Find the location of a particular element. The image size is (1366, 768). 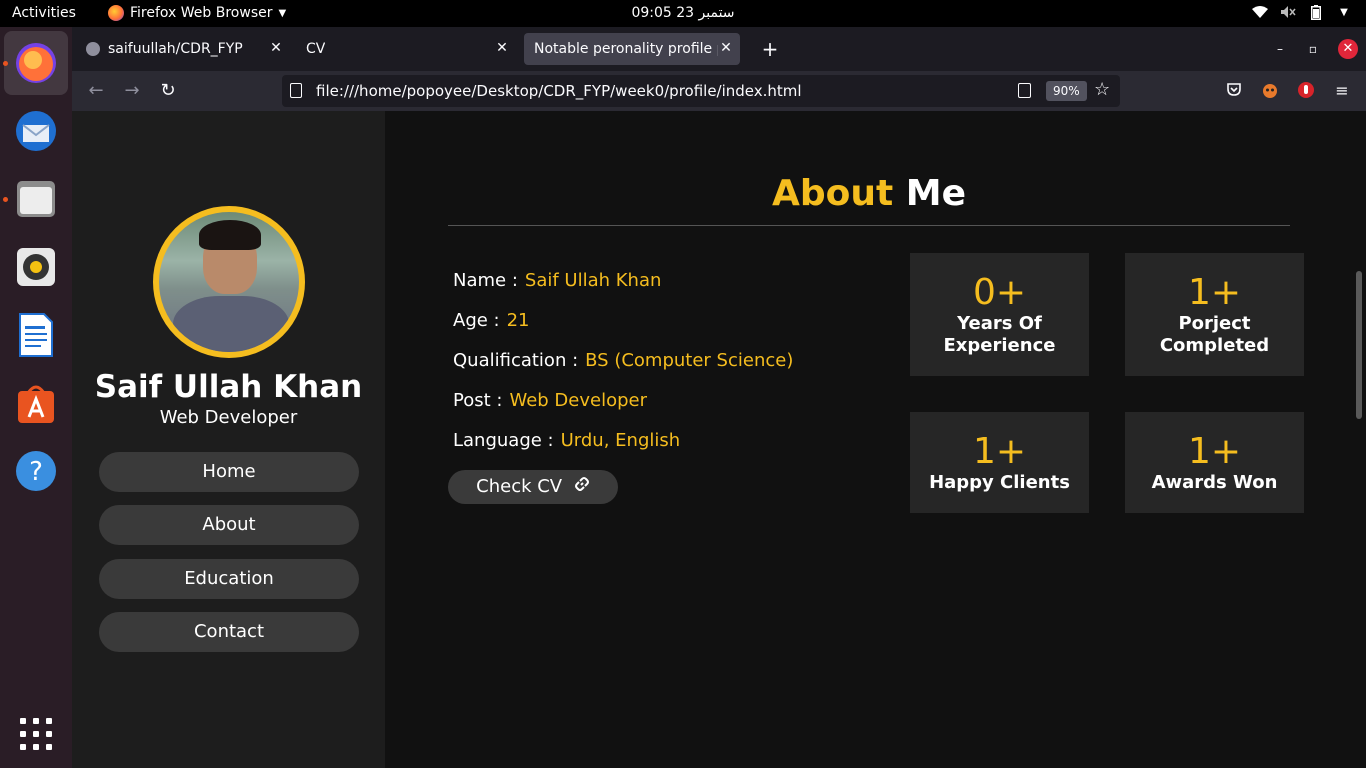

close-window-button: ✕ is located at coordinates (1348, 49).